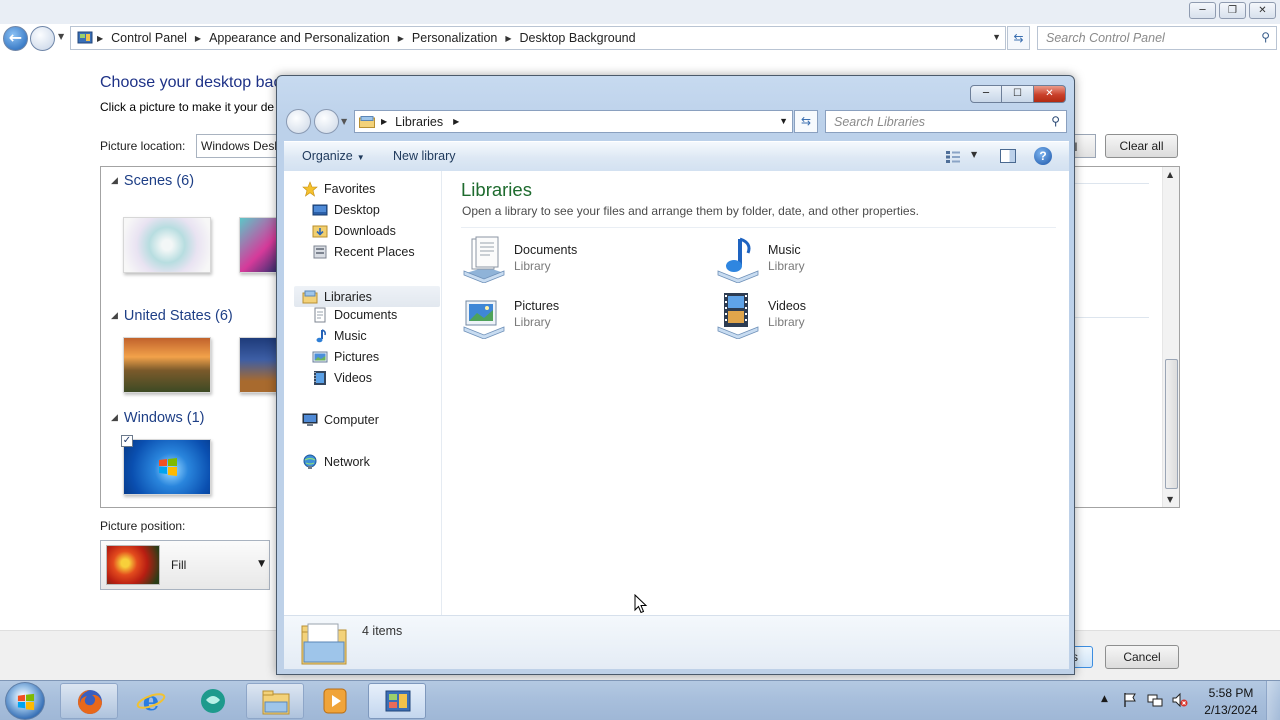 The width and height of the screenshot is (1280, 720). Describe the element at coordinates (167, 467) in the screenshot. I see `wallpaper-thumbnail-selected` at that location.